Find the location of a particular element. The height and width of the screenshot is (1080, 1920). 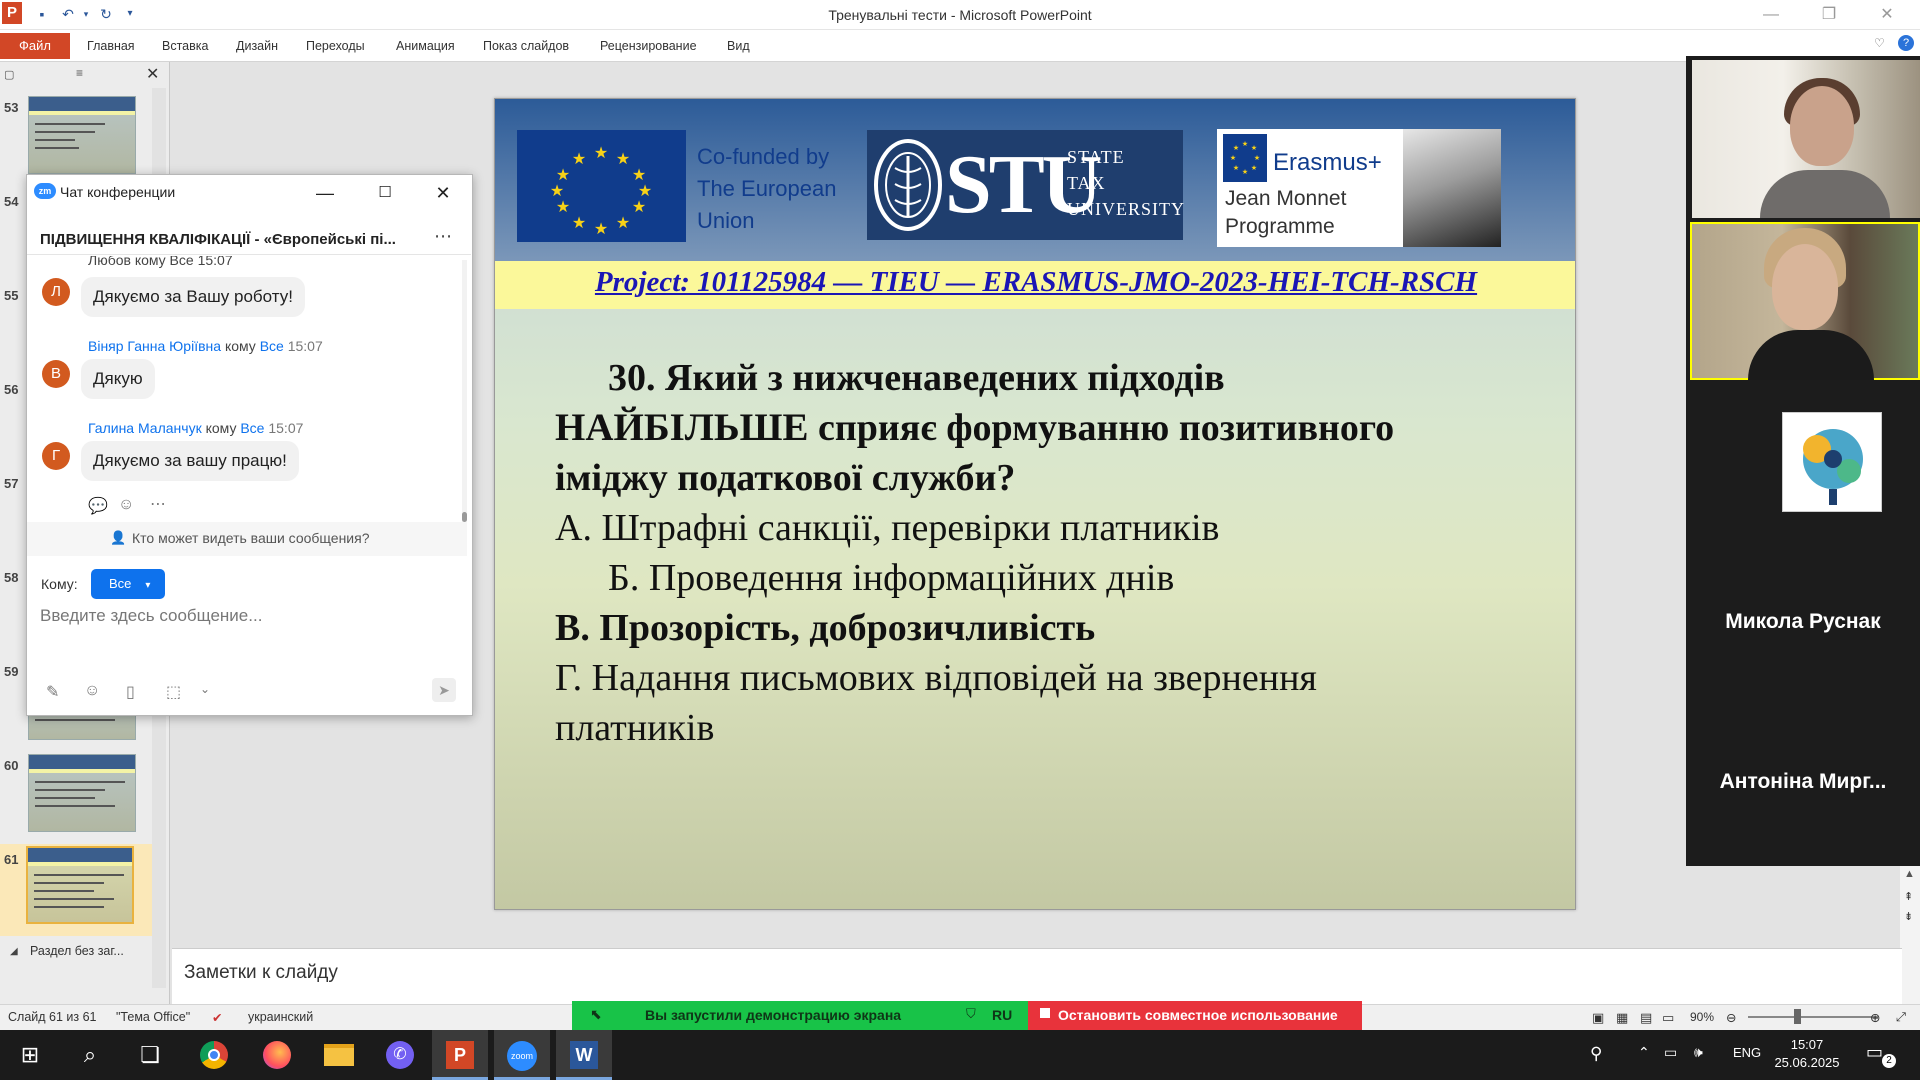

firefox-icon is located at coordinates (276, 1055).